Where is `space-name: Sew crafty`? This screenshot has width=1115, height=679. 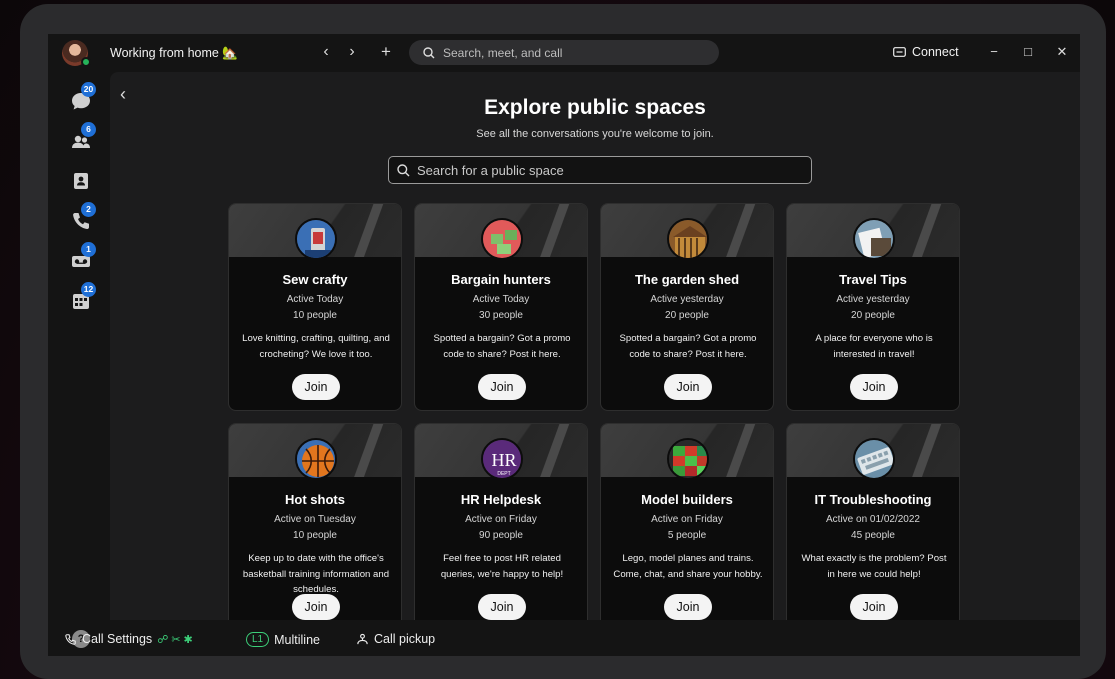
space-name: Sew crafty is located at coordinates (315, 279).